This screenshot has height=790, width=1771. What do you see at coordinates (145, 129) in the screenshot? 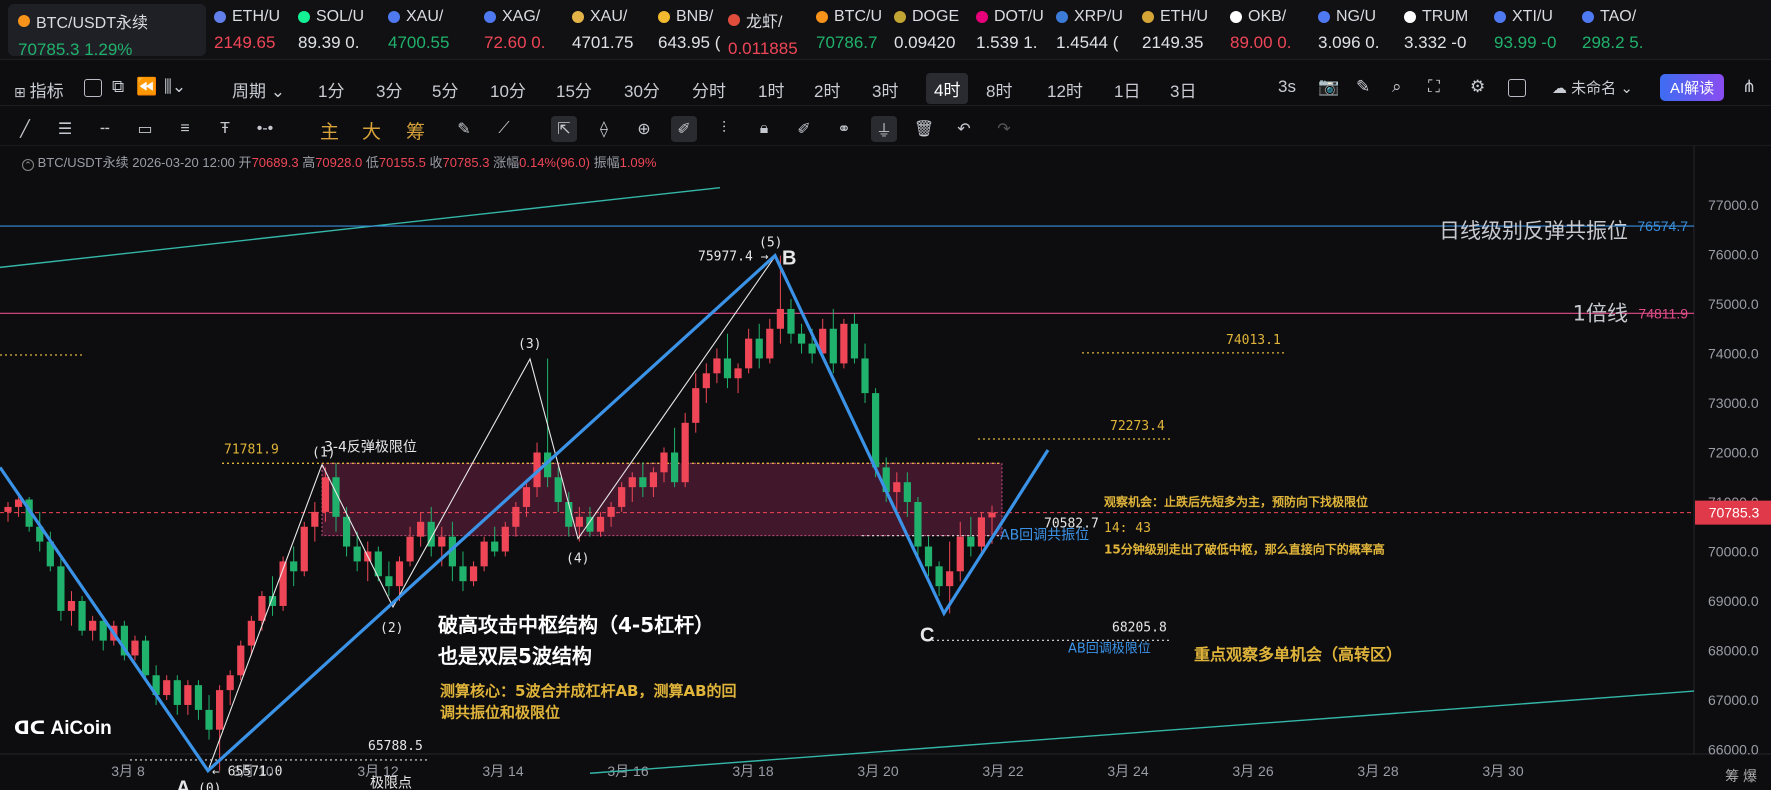
I see `rect-tool-icon: ▭` at bounding box center [145, 129].